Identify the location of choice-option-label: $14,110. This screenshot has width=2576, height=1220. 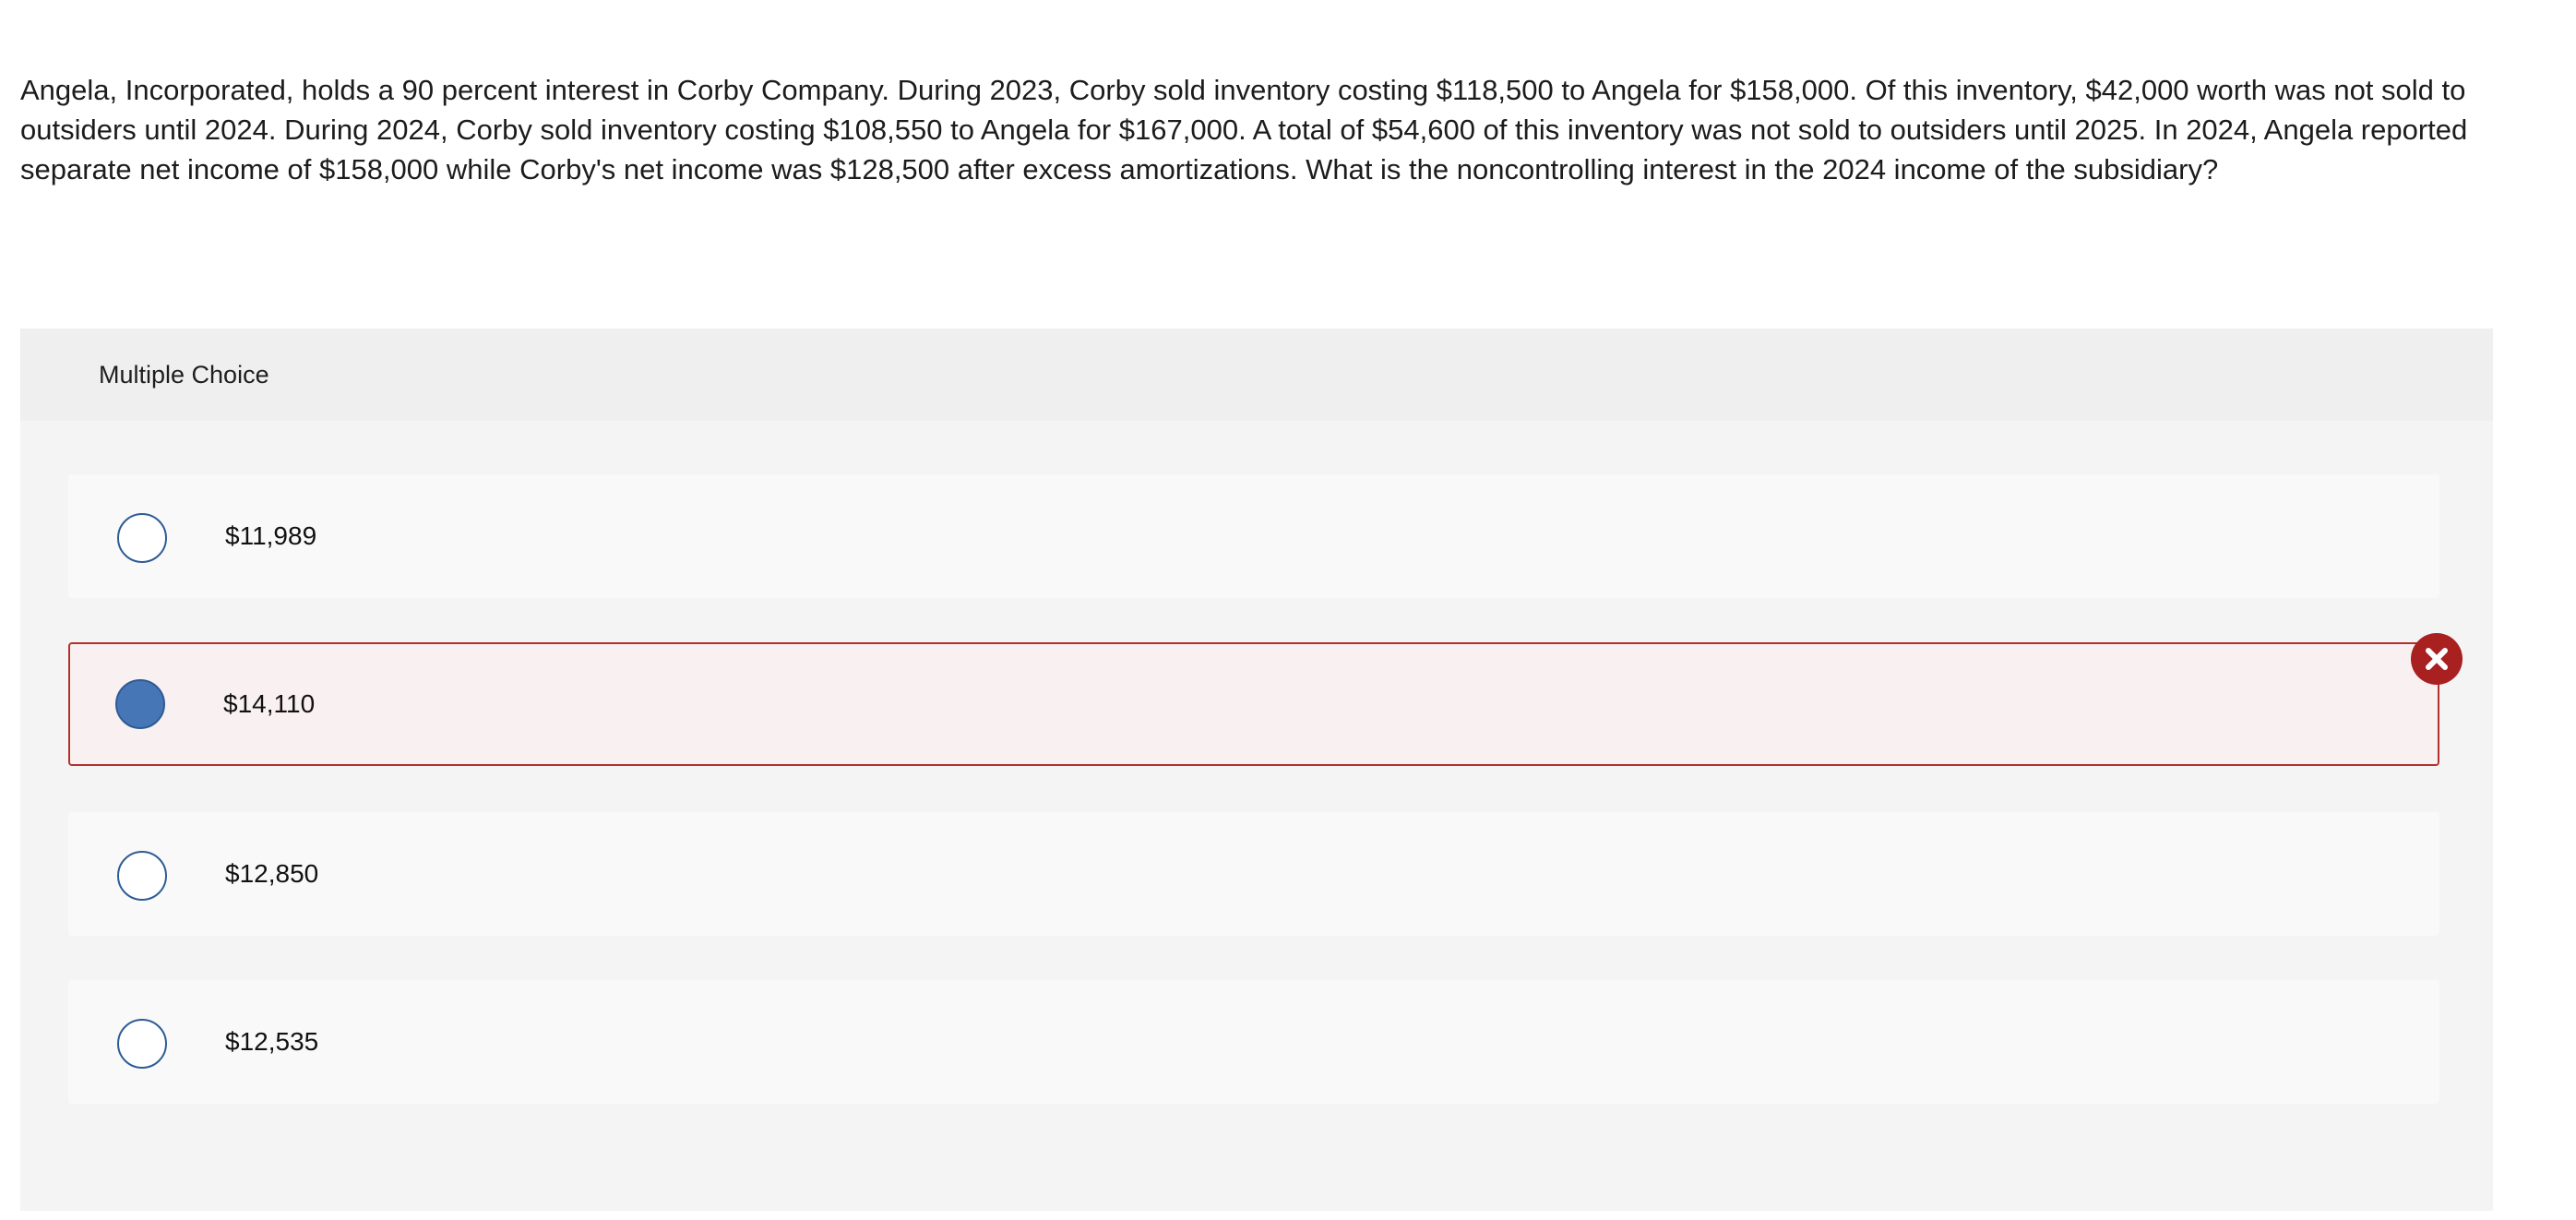
(269, 704).